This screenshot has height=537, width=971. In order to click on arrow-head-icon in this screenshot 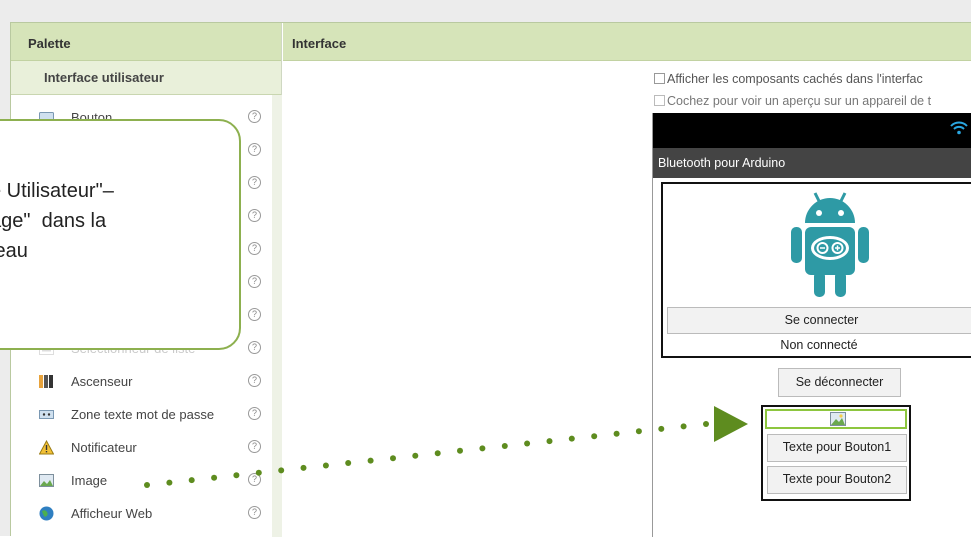, I will do `click(731, 424)`.